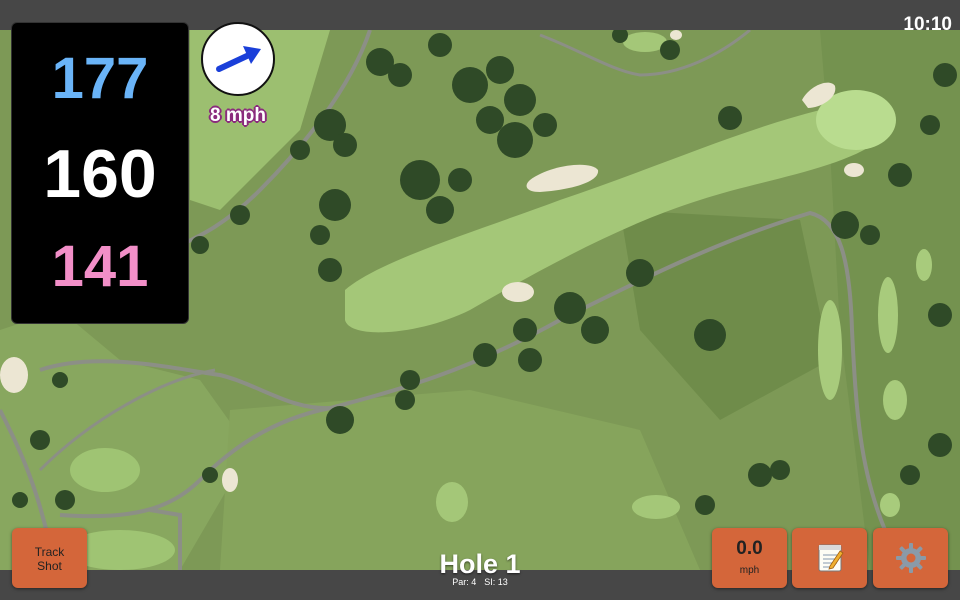  Describe the element at coordinates (480, 582) in the screenshot. I see `hole-info: Par: 4 SI: 13` at that location.